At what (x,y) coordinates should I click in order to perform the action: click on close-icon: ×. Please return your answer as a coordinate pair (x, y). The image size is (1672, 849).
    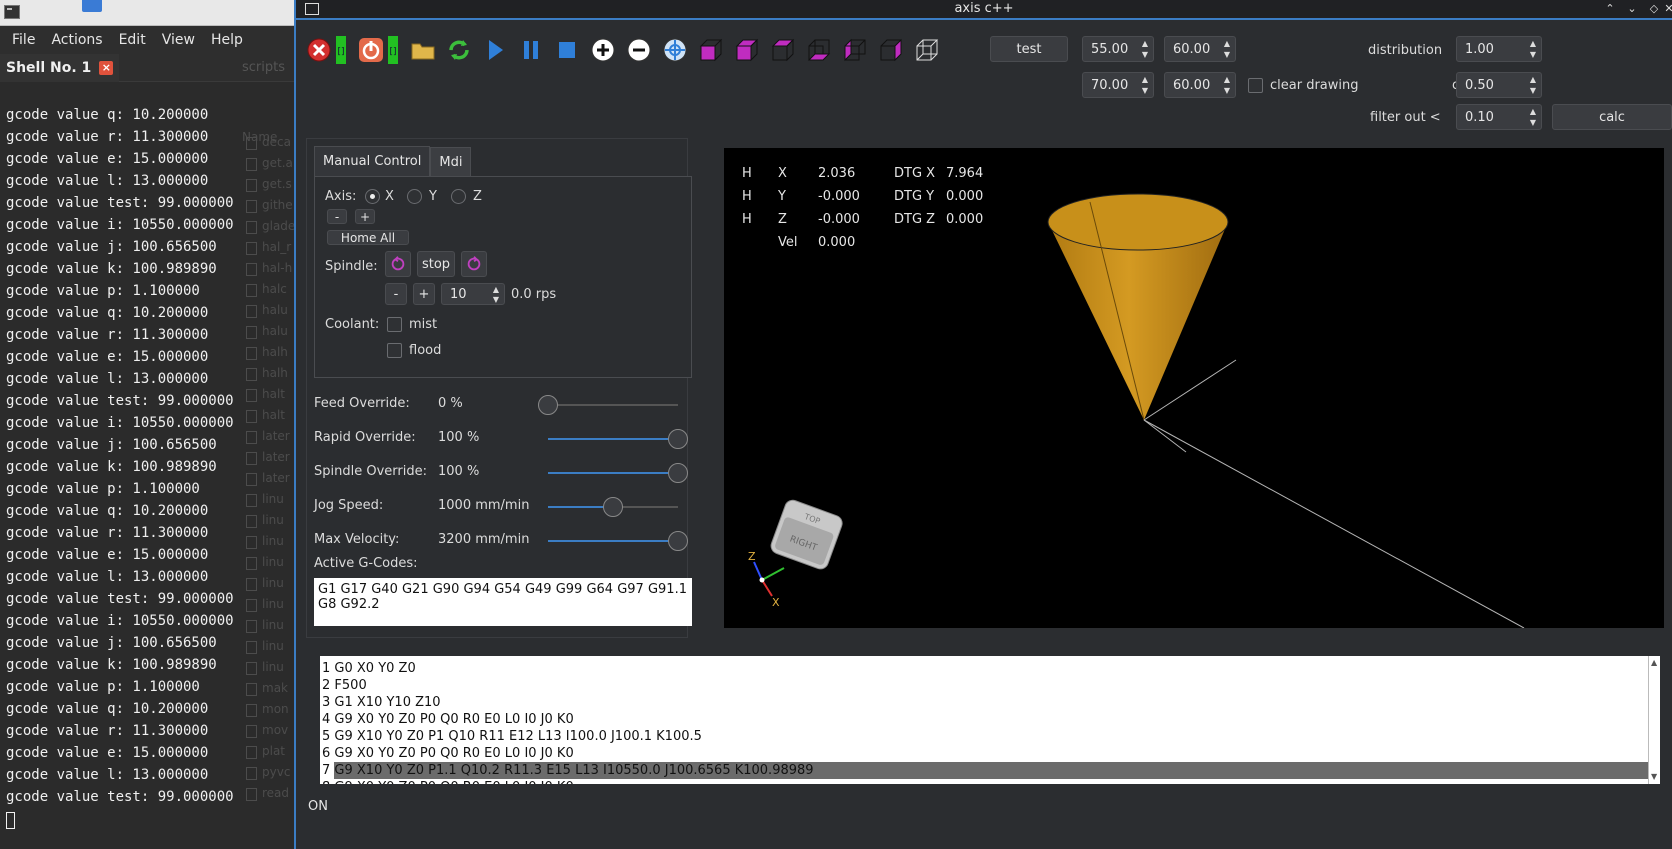
    Looking at the image, I should click on (106, 68).